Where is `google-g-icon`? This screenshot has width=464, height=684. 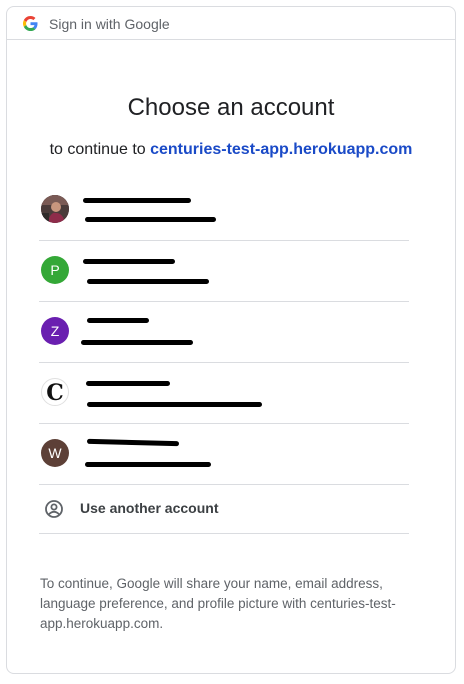
google-g-icon is located at coordinates (30, 23).